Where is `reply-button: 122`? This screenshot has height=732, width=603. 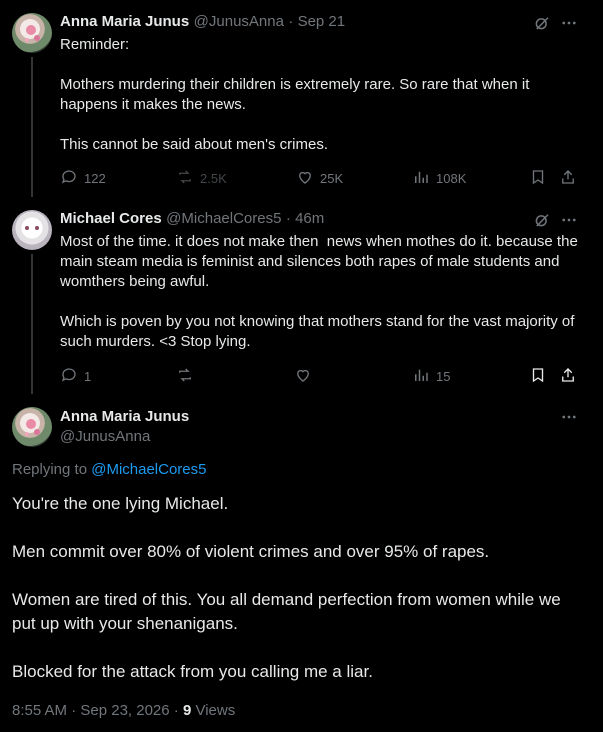 reply-button: 122 is located at coordinates (83, 178).